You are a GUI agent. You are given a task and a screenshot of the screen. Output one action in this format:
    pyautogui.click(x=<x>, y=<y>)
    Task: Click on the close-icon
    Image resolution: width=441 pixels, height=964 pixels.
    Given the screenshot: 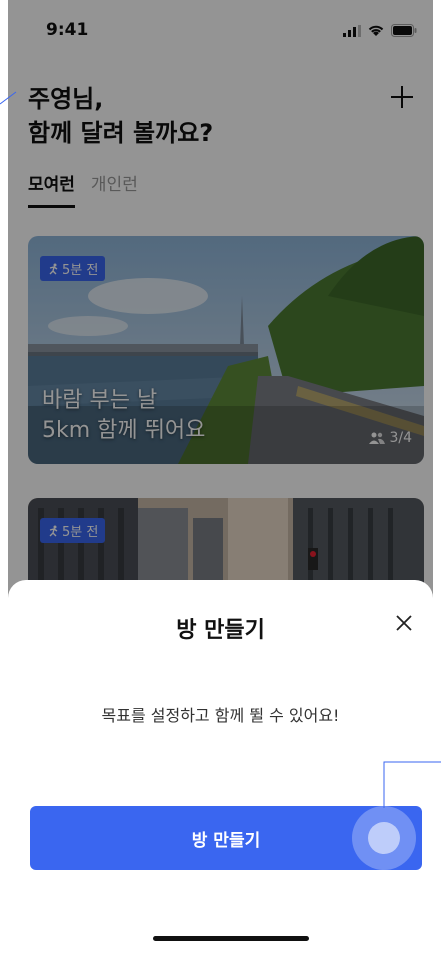 What is the action you would take?
    pyautogui.click(x=404, y=623)
    